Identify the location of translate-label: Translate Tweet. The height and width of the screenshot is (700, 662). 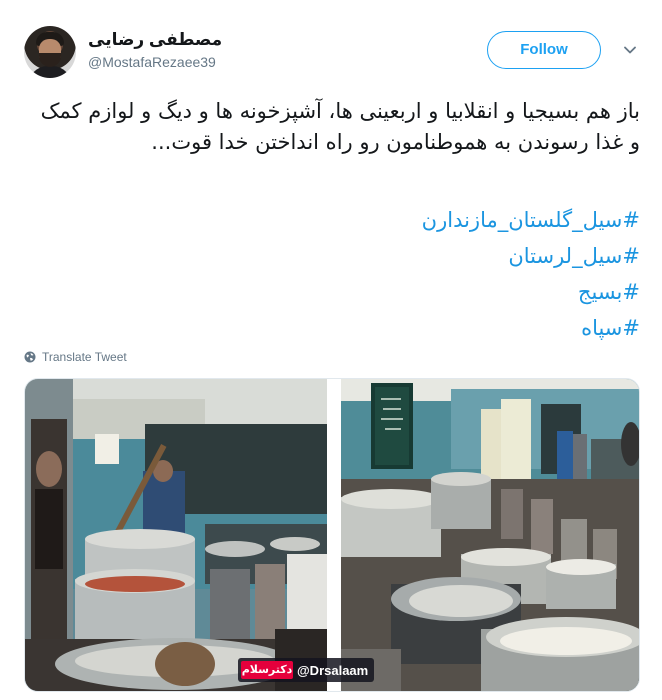
(84, 357).